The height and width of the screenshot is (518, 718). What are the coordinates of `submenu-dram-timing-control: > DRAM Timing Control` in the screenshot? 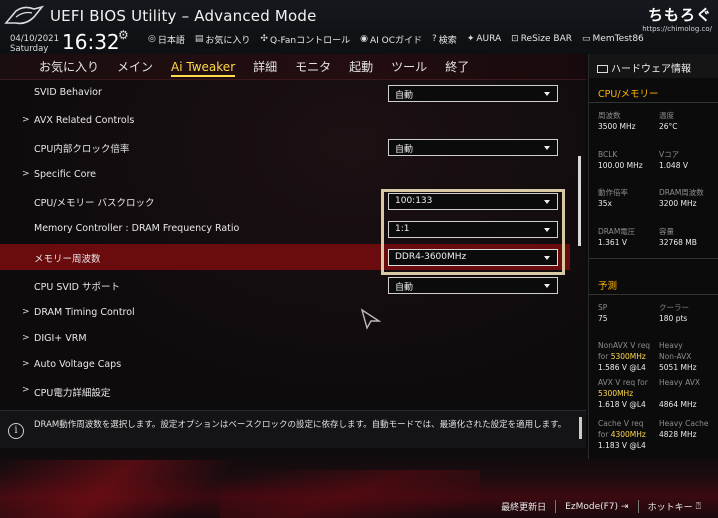 It's located at (285, 313).